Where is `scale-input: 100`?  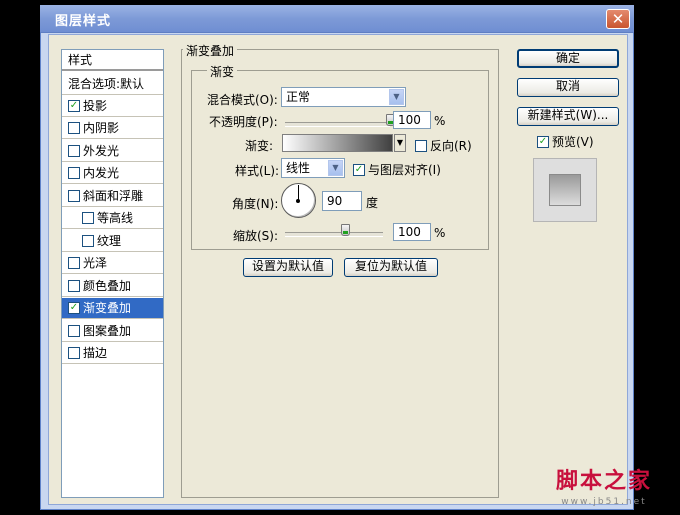
scale-input: 100 is located at coordinates (412, 232).